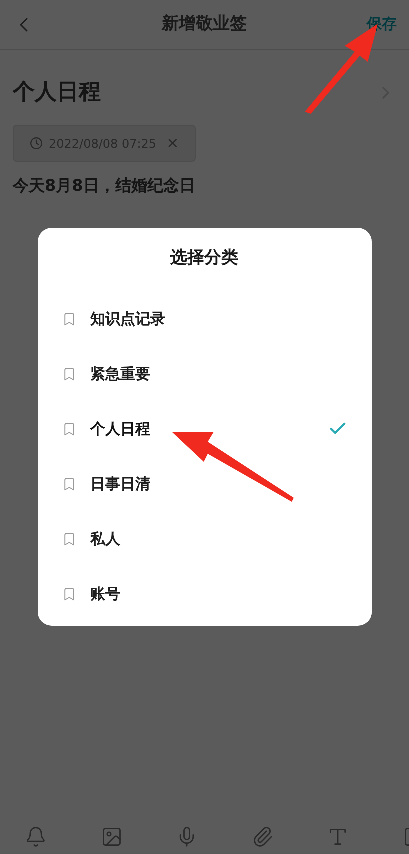  Describe the element at coordinates (111, 837) in the screenshot. I see `image-icon` at that location.